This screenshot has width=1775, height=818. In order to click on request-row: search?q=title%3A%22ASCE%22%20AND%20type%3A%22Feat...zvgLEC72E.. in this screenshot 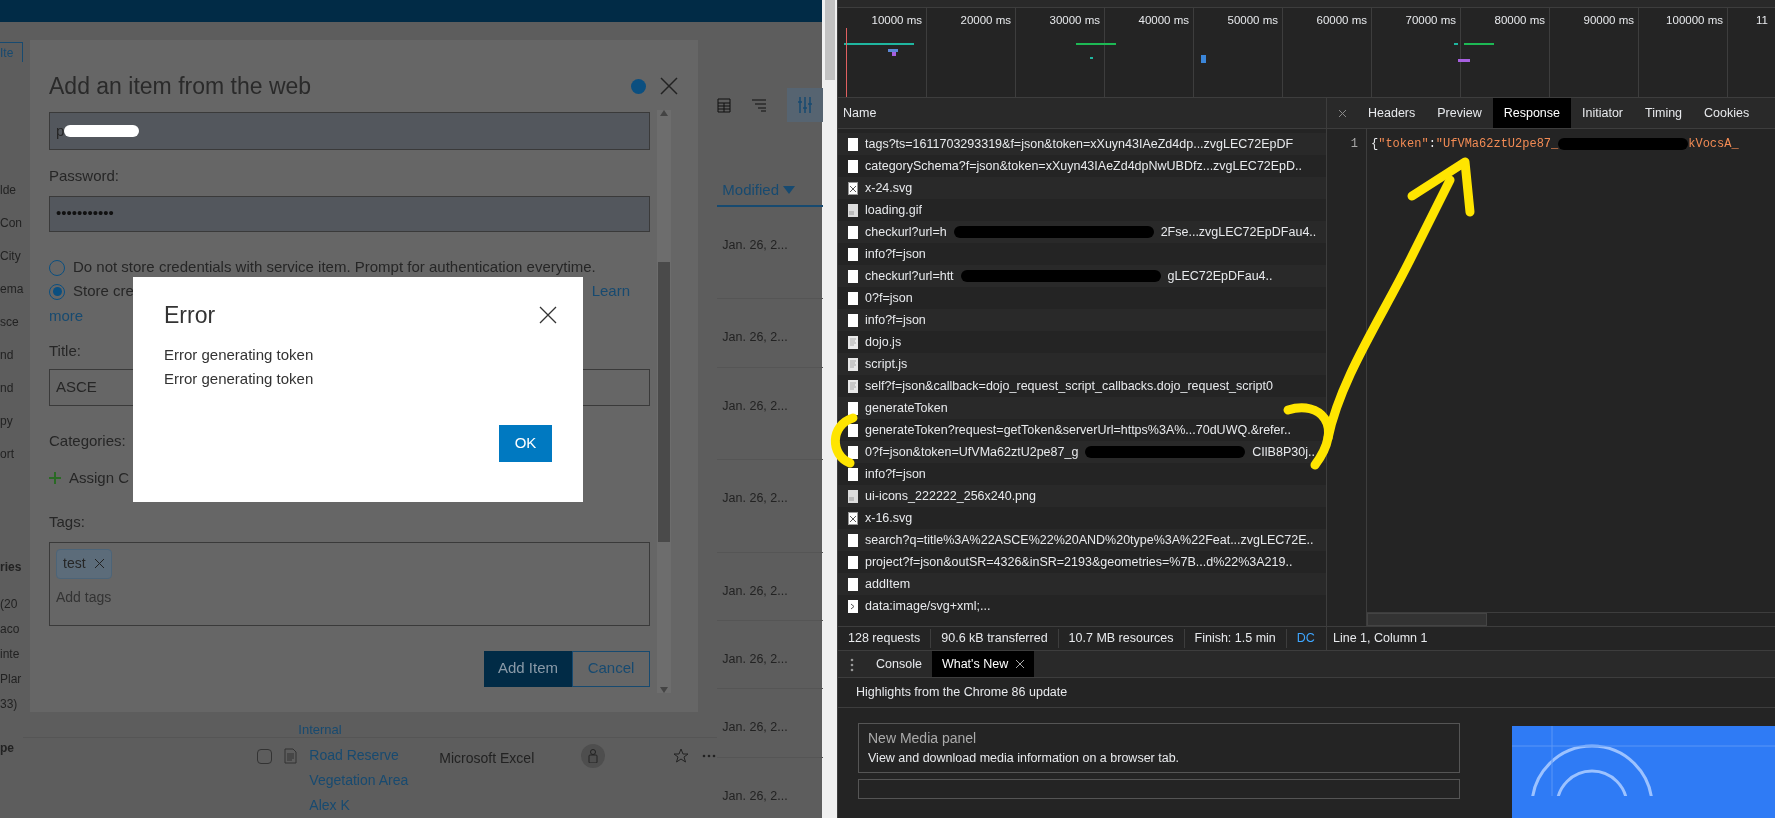, I will do `click(1082, 540)`.